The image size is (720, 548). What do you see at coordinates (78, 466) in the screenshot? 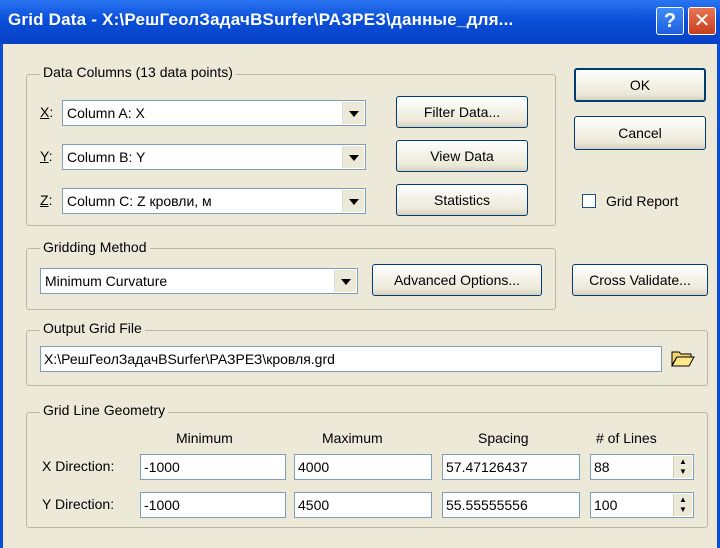
I see `x-direction-label: X Direction:` at bounding box center [78, 466].